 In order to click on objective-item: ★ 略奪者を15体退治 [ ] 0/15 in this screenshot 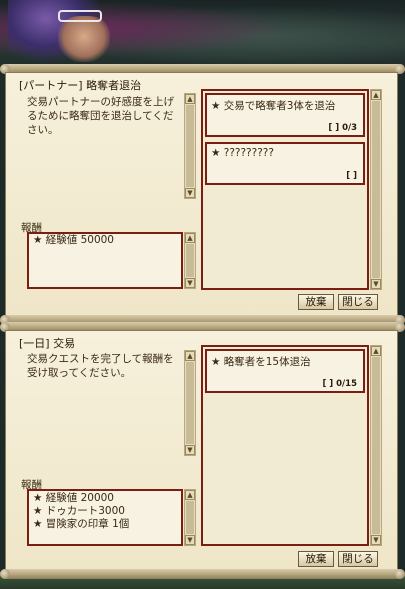, I will do `click(285, 371)`.